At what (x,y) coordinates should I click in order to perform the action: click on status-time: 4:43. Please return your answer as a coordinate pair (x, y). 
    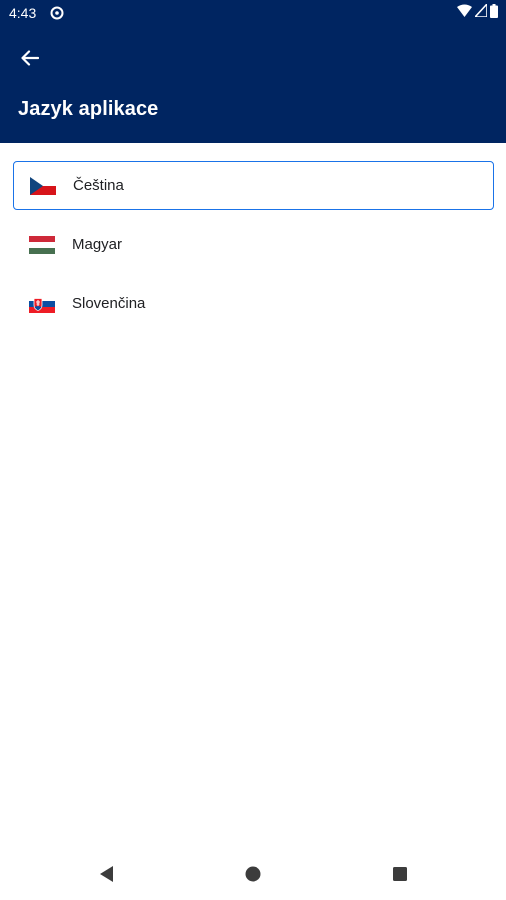
    Looking at the image, I should click on (23, 13).